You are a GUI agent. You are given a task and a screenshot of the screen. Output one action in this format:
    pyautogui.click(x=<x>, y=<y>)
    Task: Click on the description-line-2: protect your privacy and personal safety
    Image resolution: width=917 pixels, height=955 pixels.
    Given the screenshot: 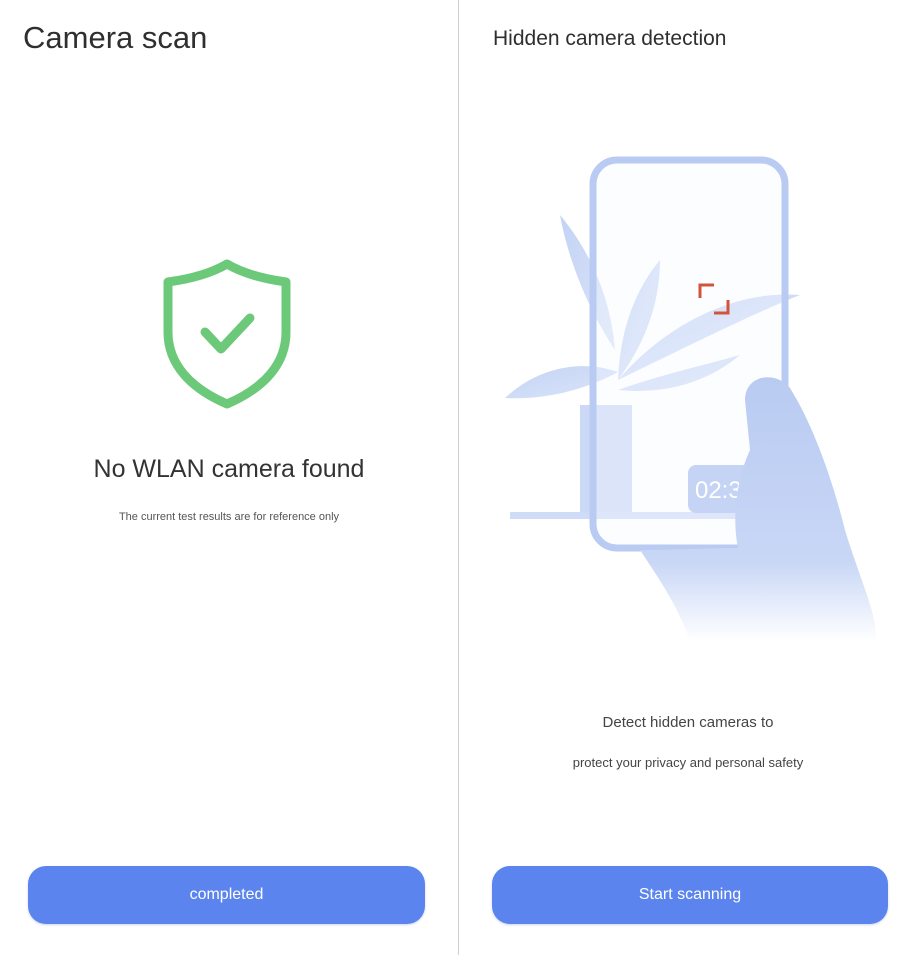 What is the action you would take?
    pyautogui.click(x=688, y=762)
    